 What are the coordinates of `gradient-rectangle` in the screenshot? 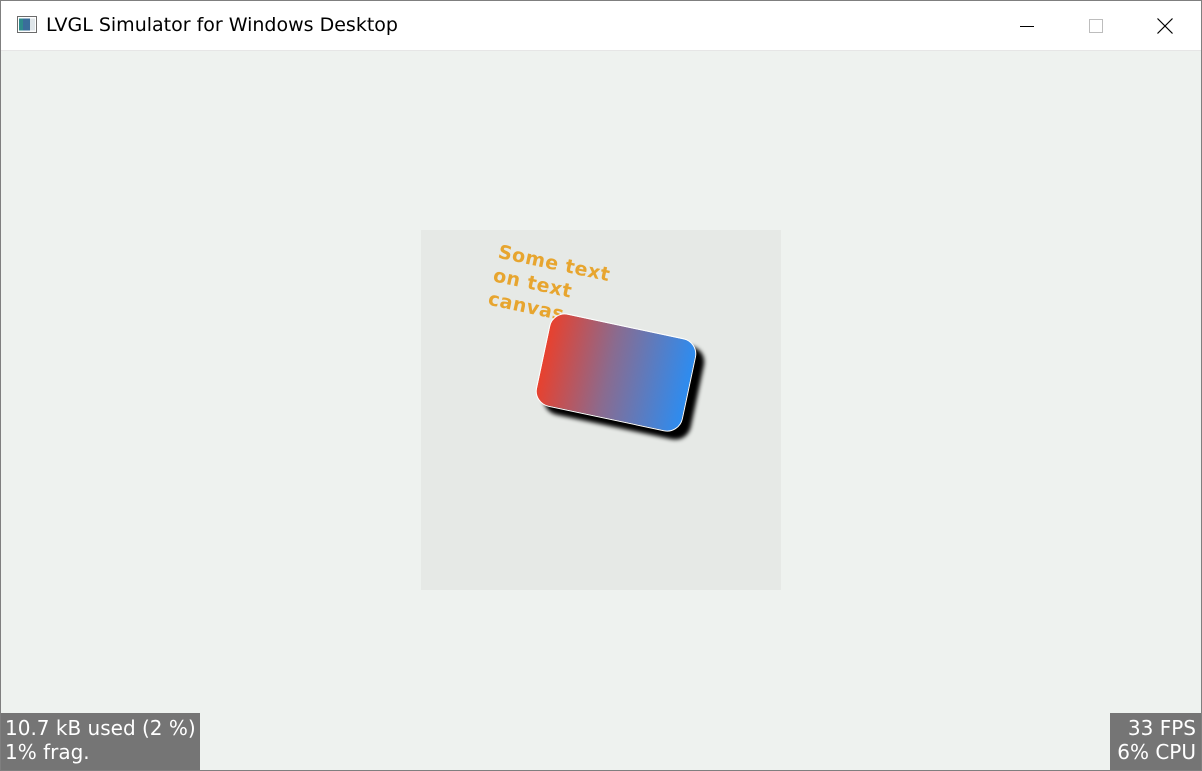 It's located at (616, 372).